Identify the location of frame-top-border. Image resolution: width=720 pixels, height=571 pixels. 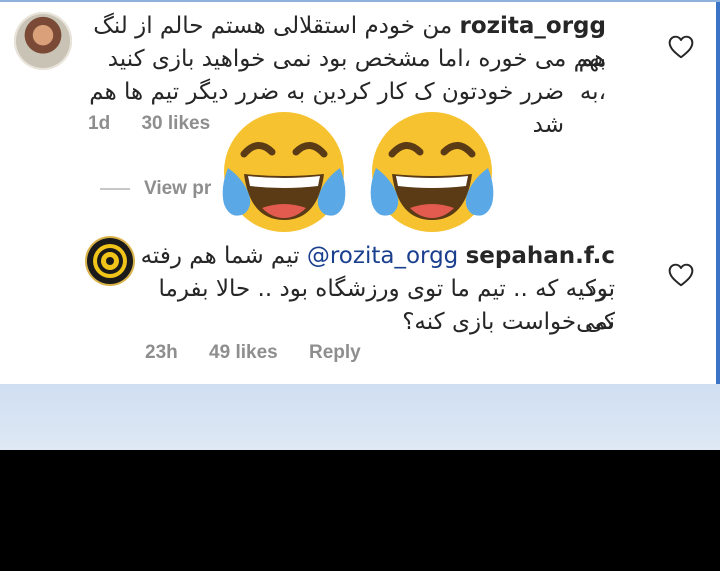
(360, 1).